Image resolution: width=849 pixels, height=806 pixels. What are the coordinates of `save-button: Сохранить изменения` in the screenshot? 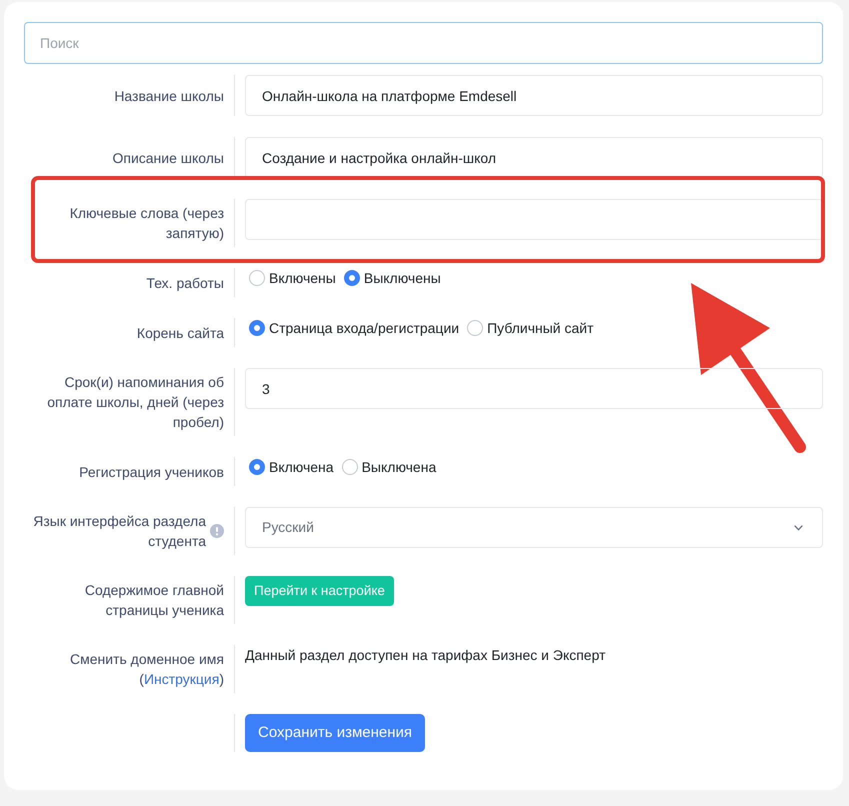 It's located at (335, 733).